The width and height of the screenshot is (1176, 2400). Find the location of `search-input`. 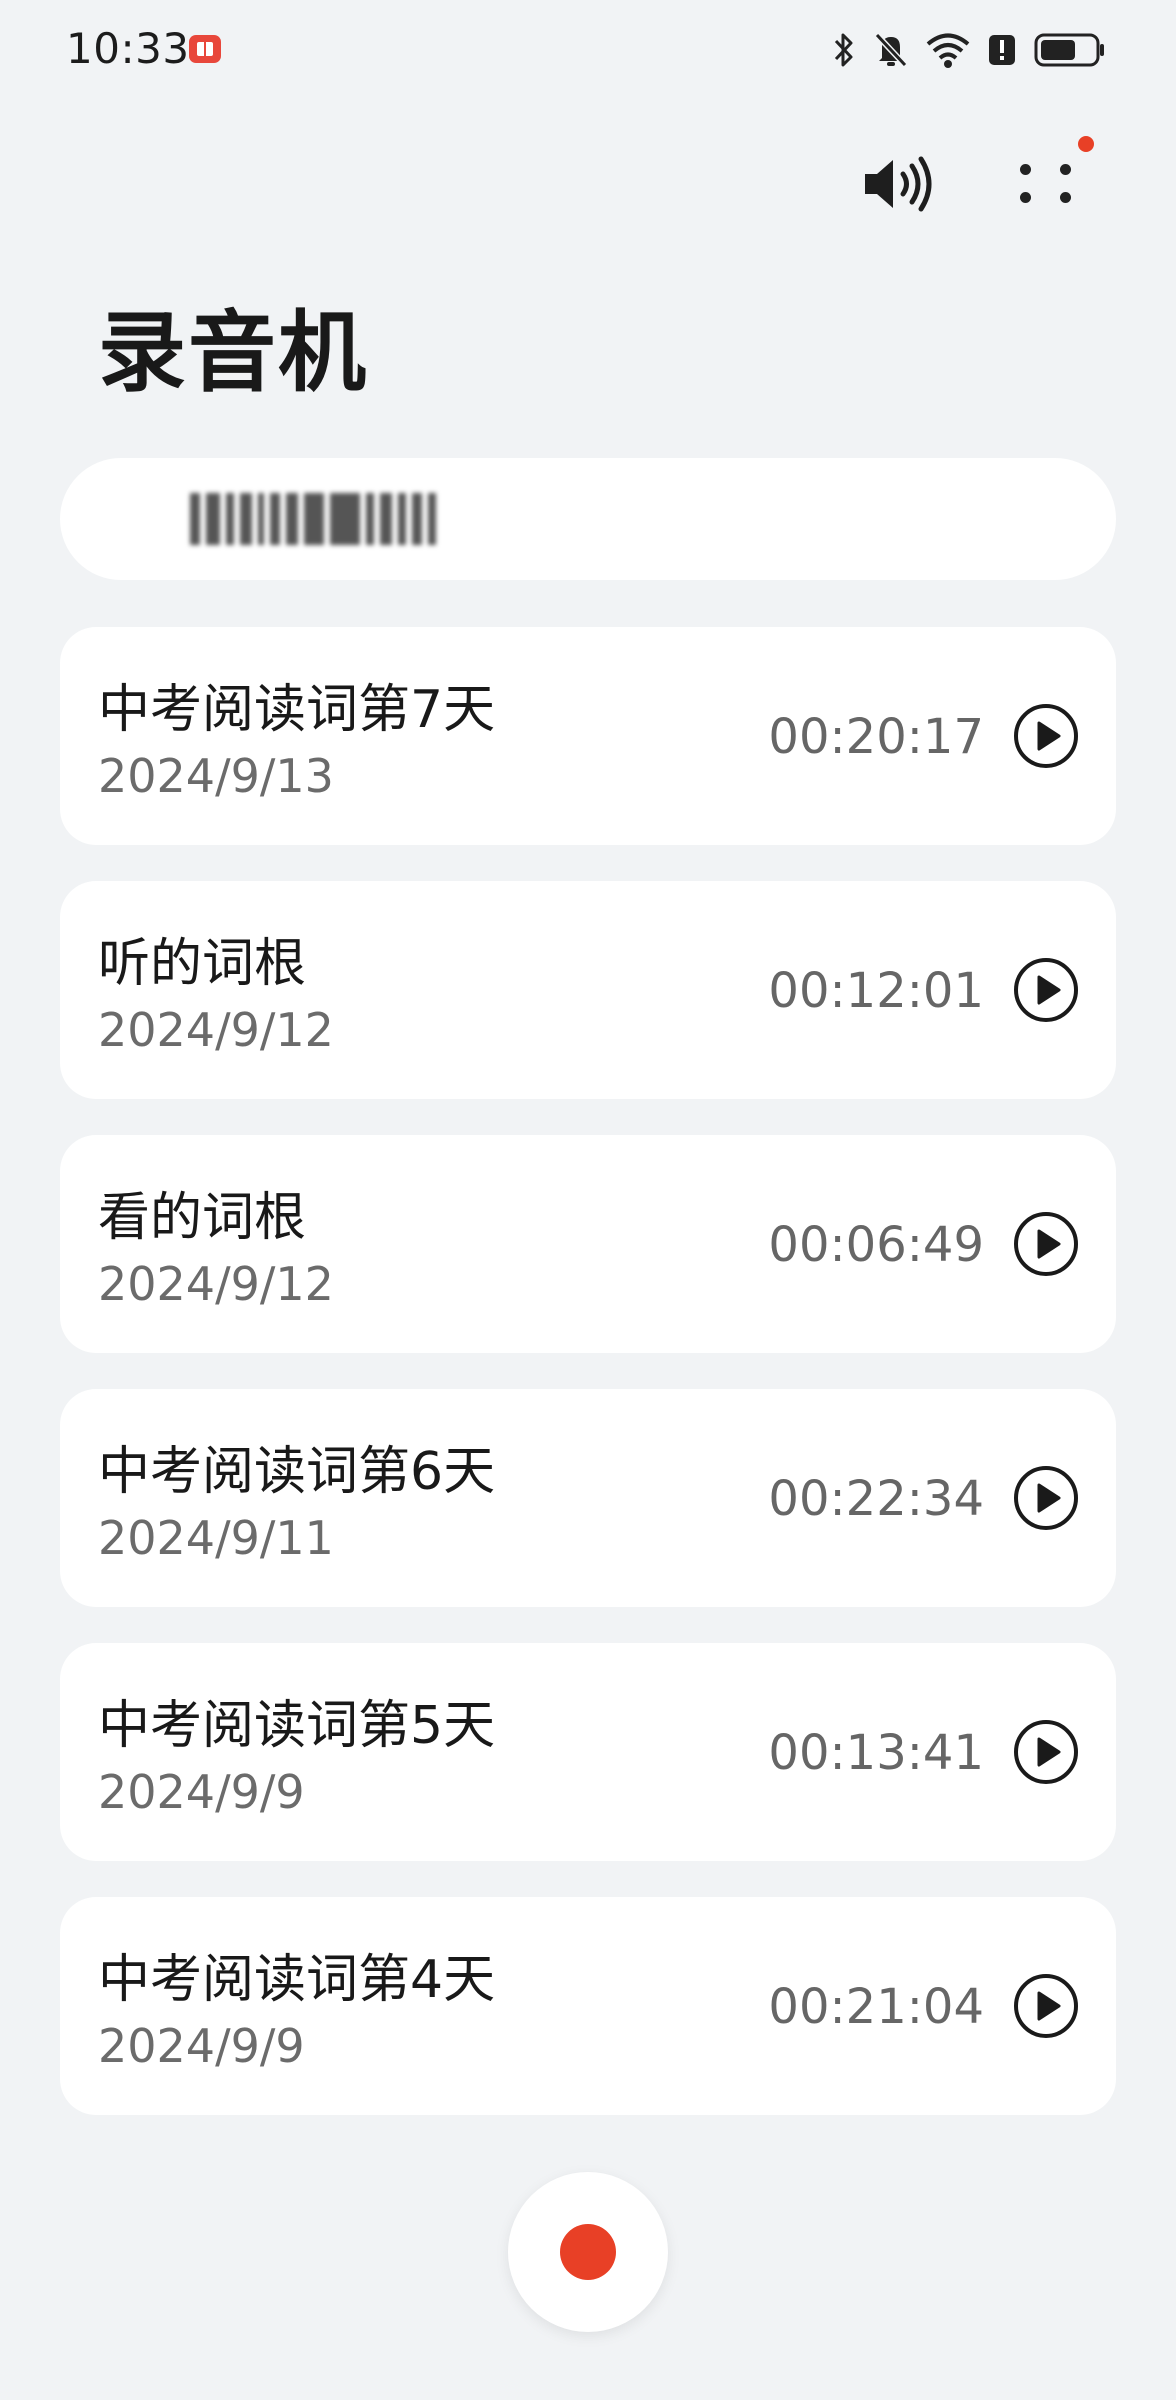

search-input is located at coordinates (370, 519).